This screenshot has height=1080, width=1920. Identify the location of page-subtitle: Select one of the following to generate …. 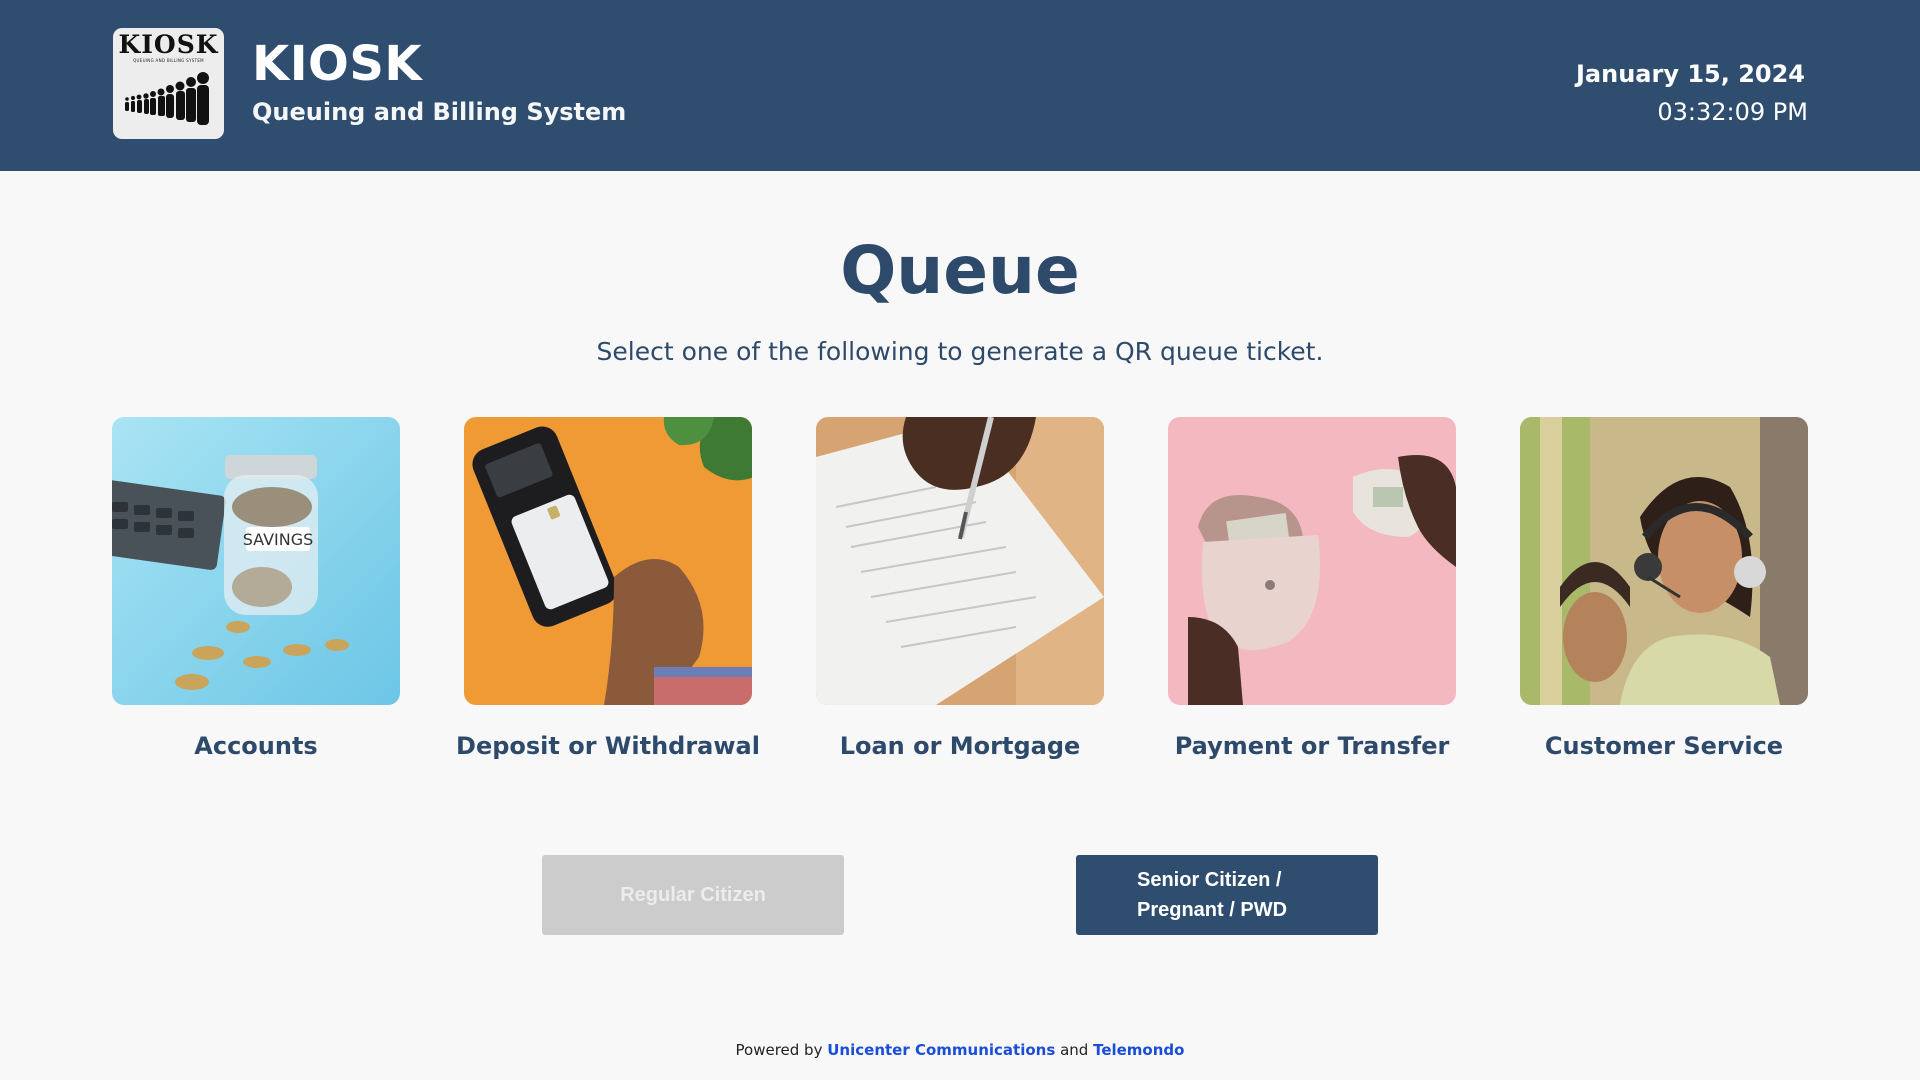
(960, 351).